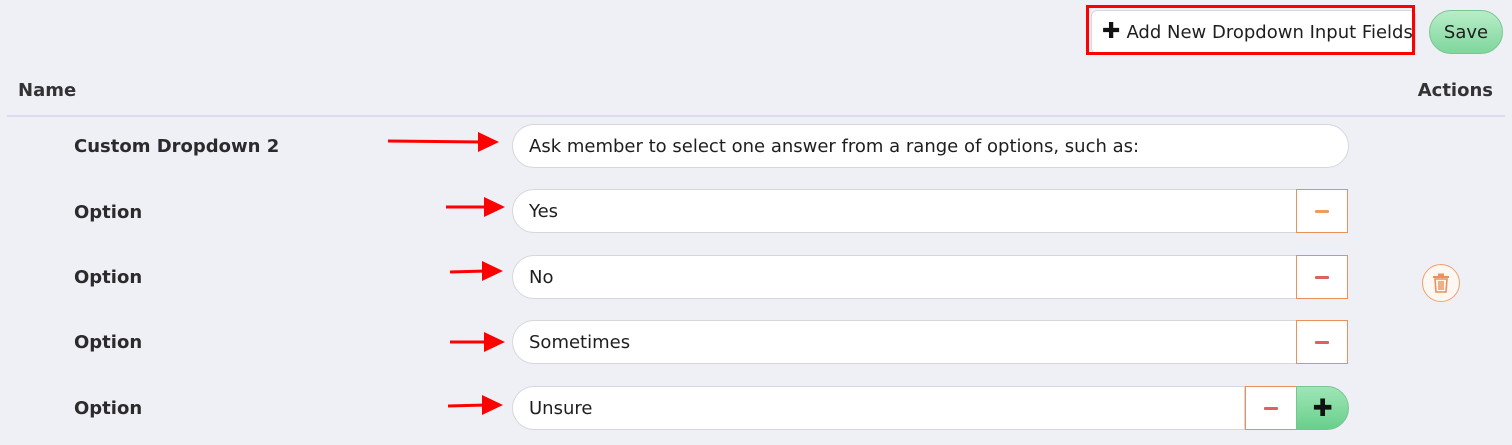 This screenshot has height=445, width=1512. I want to click on delete-dropdown-button, so click(1441, 283).